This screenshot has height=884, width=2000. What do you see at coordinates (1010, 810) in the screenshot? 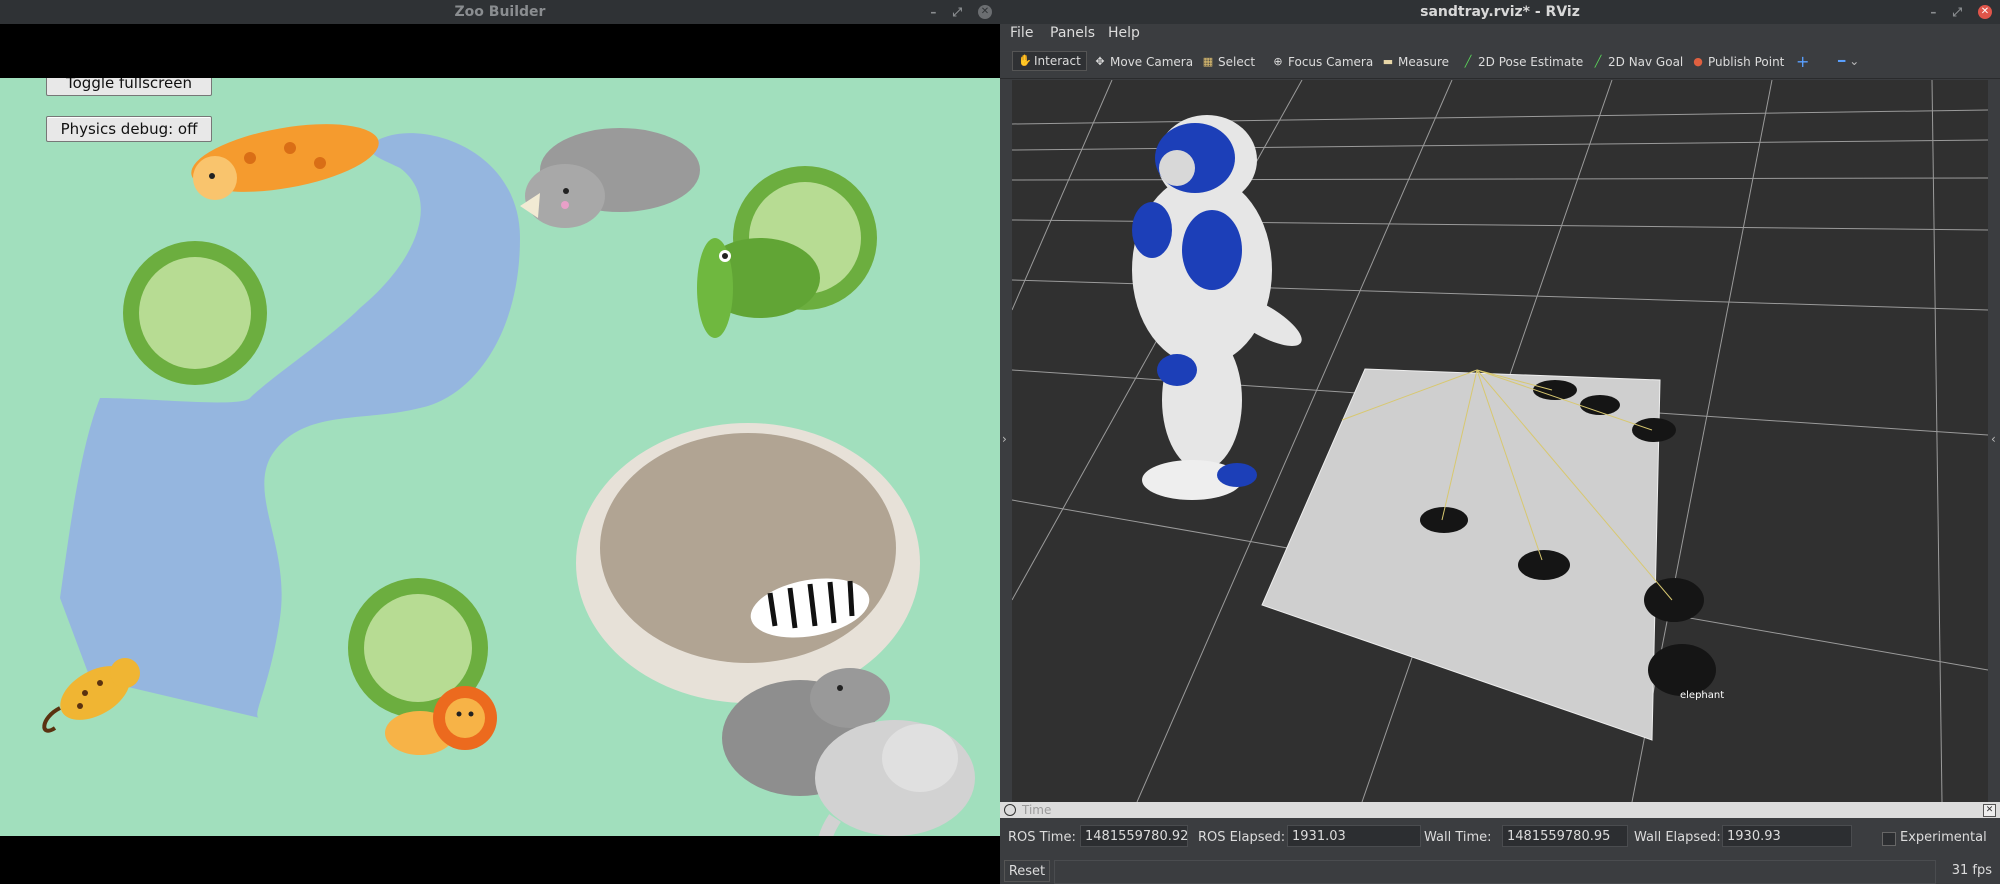
I see `clock-icon` at bounding box center [1010, 810].